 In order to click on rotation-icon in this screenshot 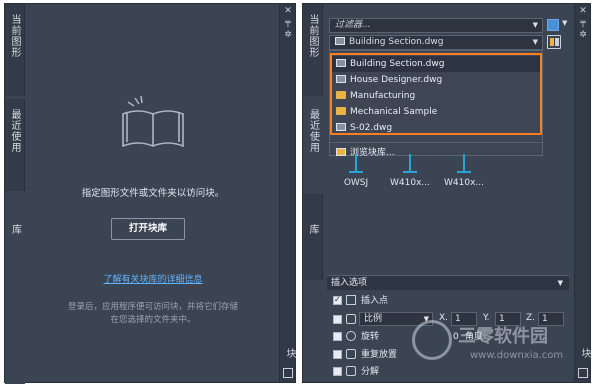, I will do `click(351, 336)`.